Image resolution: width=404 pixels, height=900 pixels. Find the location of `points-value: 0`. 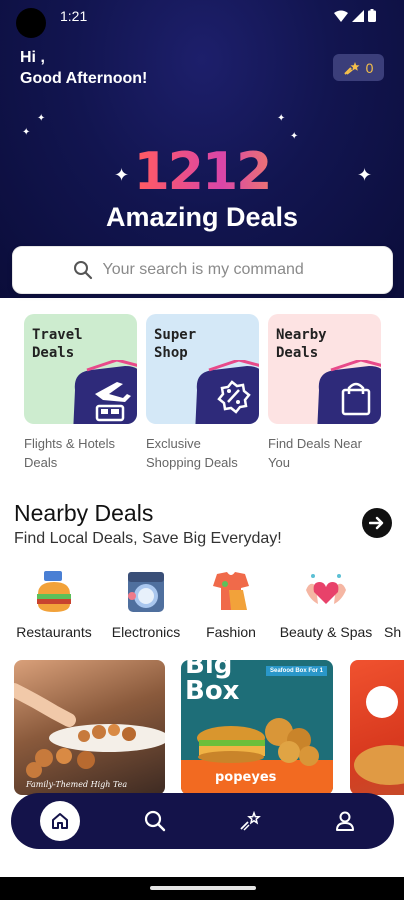

points-value: 0 is located at coordinates (369, 67).